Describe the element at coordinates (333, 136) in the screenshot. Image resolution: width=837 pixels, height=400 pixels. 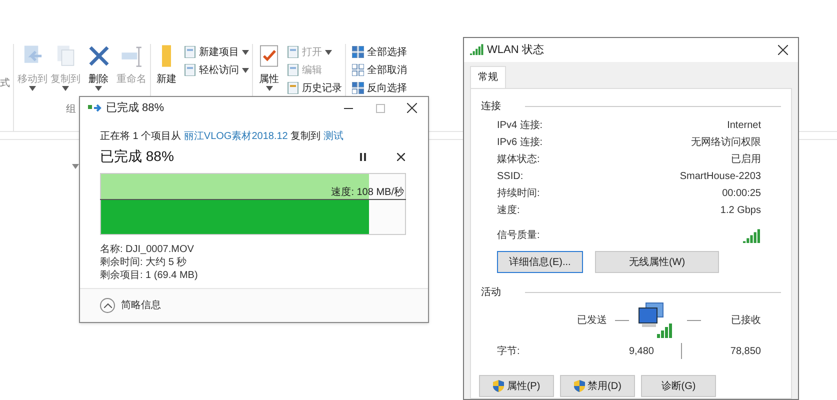
I see `destination-link: 测试` at that location.